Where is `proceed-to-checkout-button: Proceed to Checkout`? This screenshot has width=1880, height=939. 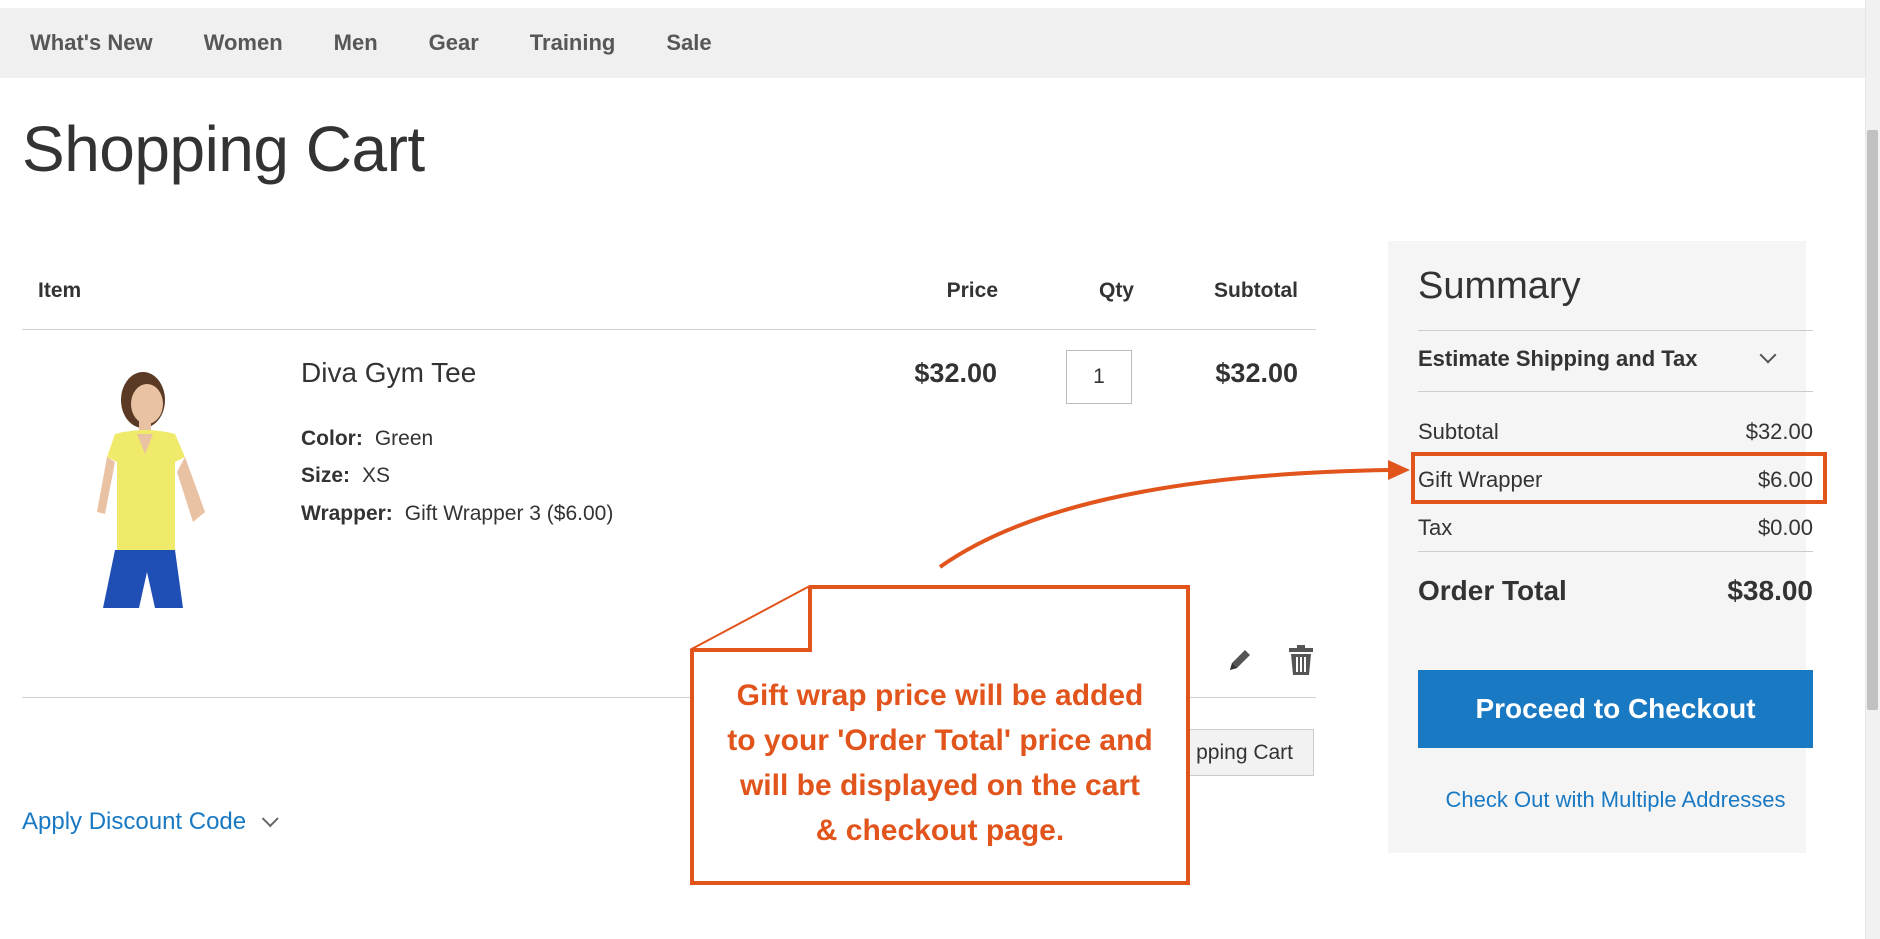 proceed-to-checkout-button: Proceed to Checkout is located at coordinates (1615, 709).